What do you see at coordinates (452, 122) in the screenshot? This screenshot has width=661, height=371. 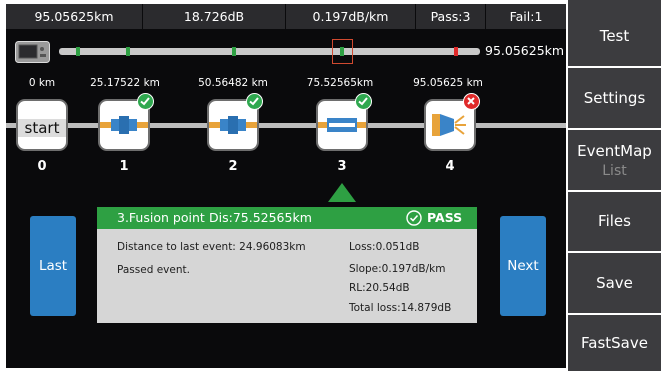 I see `event-4-fiber-end` at bounding box center [452, 122].